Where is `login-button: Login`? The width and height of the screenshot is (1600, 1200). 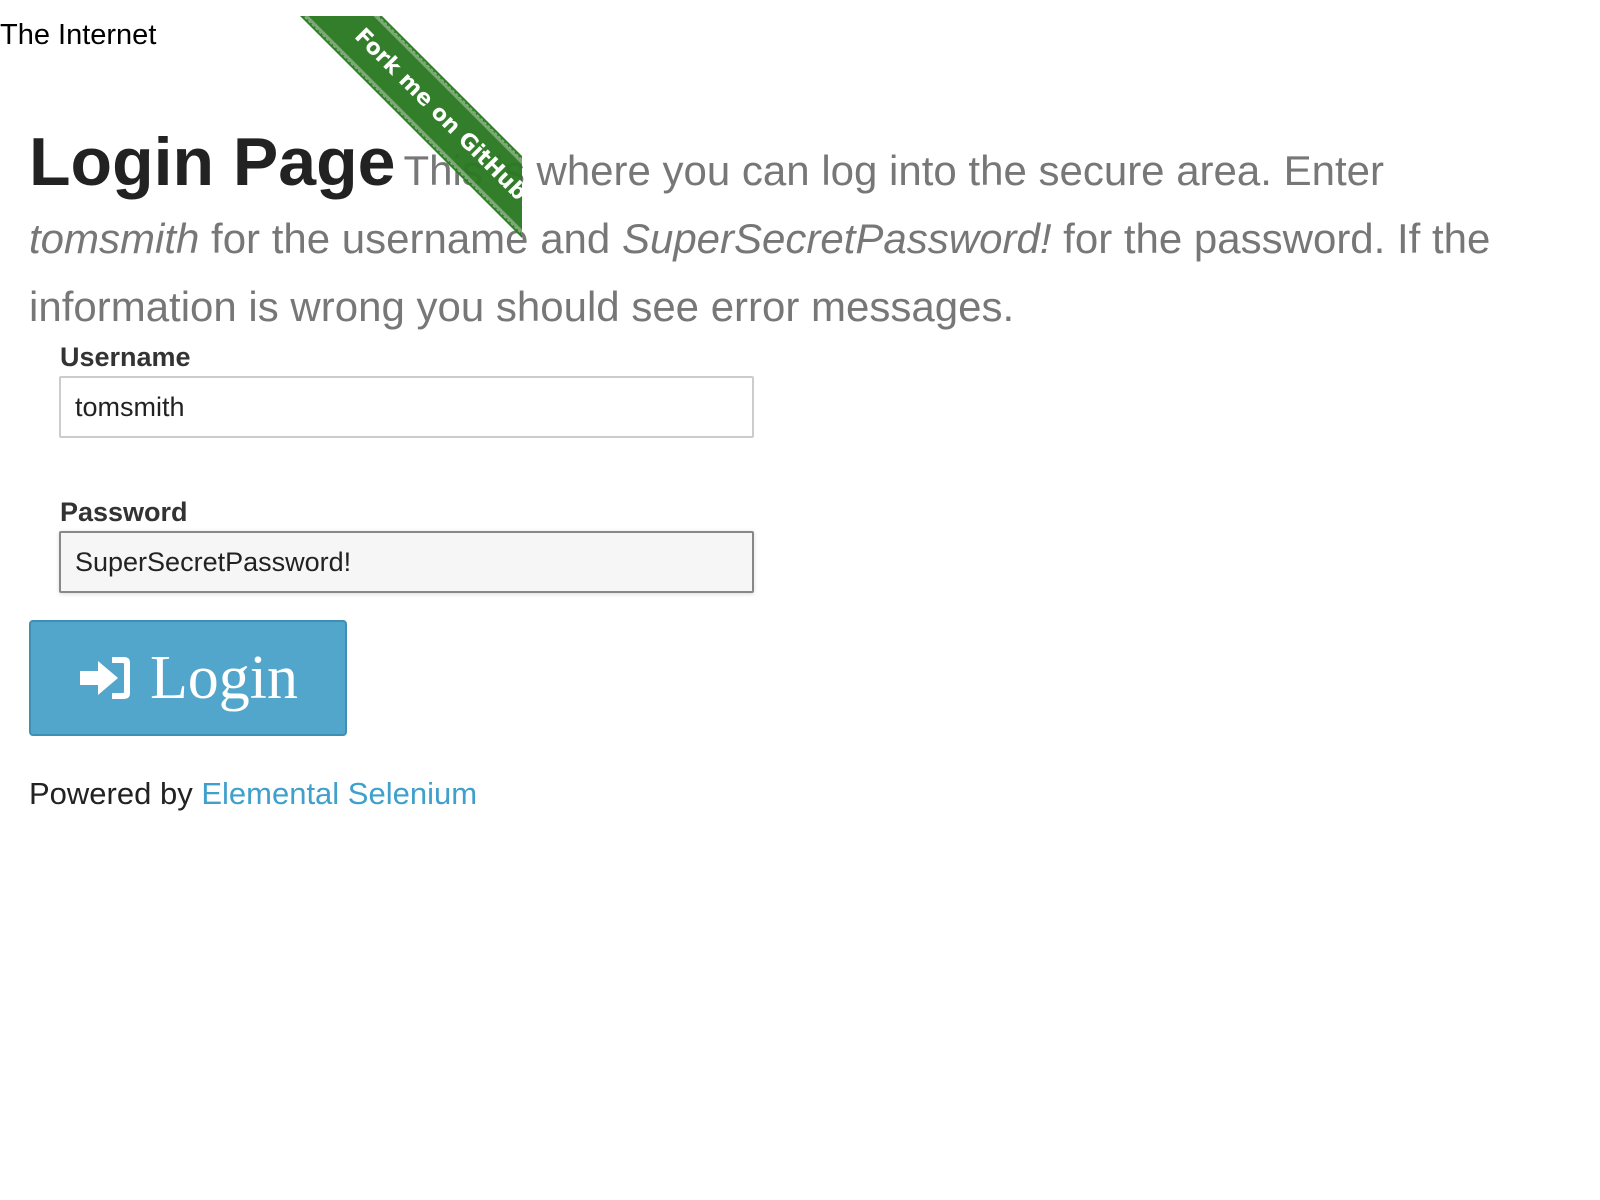 login-button: Login is located at coordinates (188, 678).